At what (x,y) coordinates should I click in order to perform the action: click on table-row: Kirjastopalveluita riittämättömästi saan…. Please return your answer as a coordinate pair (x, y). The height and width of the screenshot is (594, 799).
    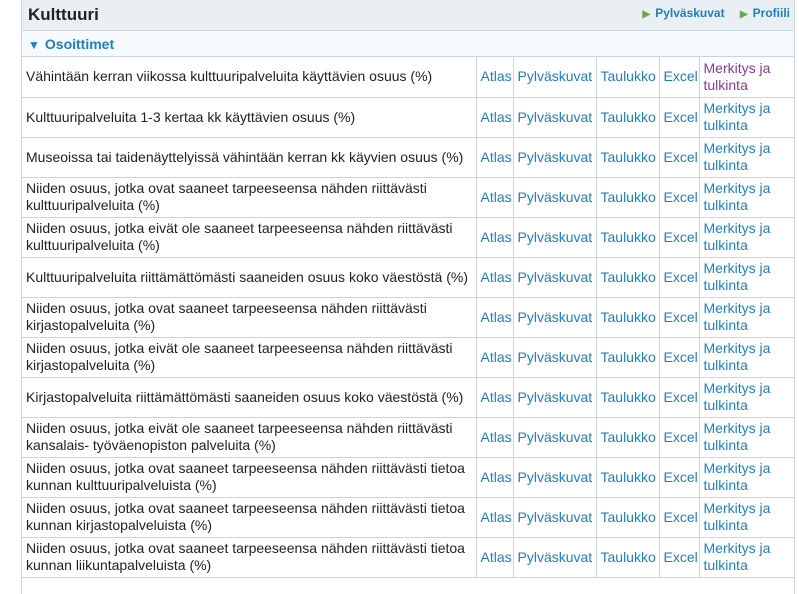
    Looking at the image, I should click on (408, 397).